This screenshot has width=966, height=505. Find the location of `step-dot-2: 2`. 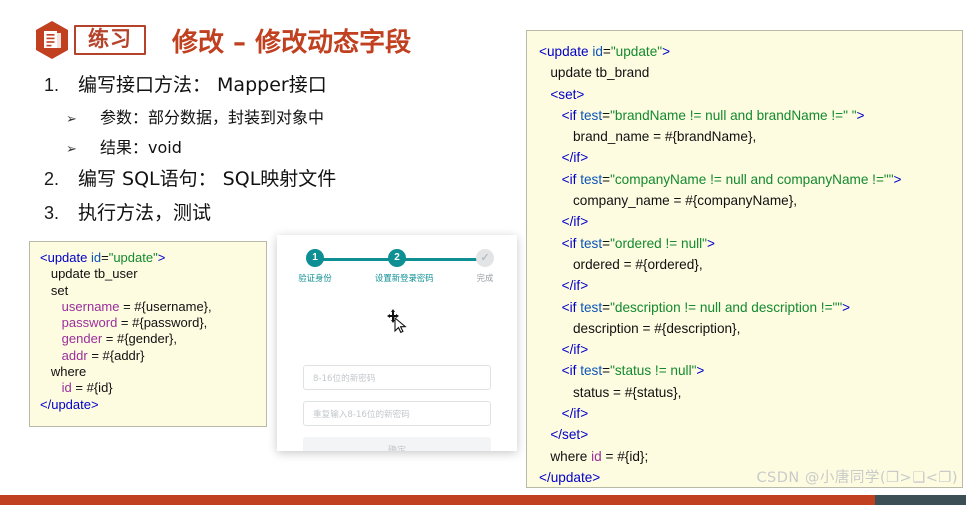

step-dot-2: 2 is located at coordinates (397, 258).